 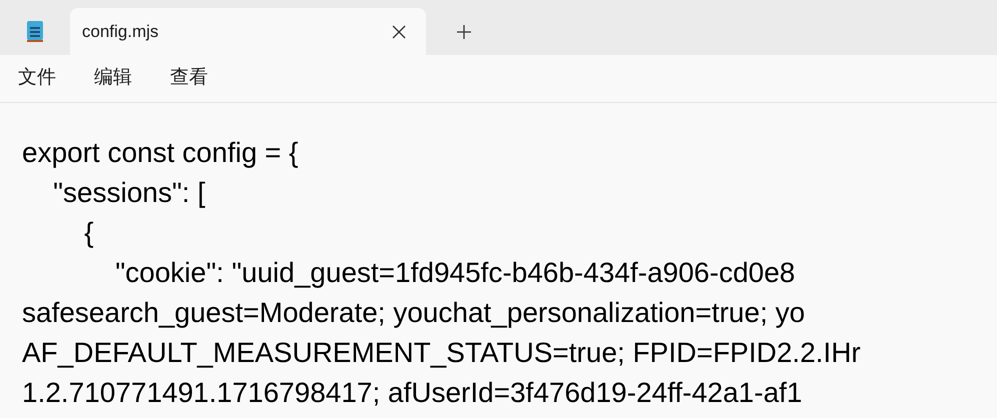 I want to click on code-line: "cookie": "uuid_guest=1fd945fc-b46b-434f-a906-cd0e8, so click(x=455, y=273).